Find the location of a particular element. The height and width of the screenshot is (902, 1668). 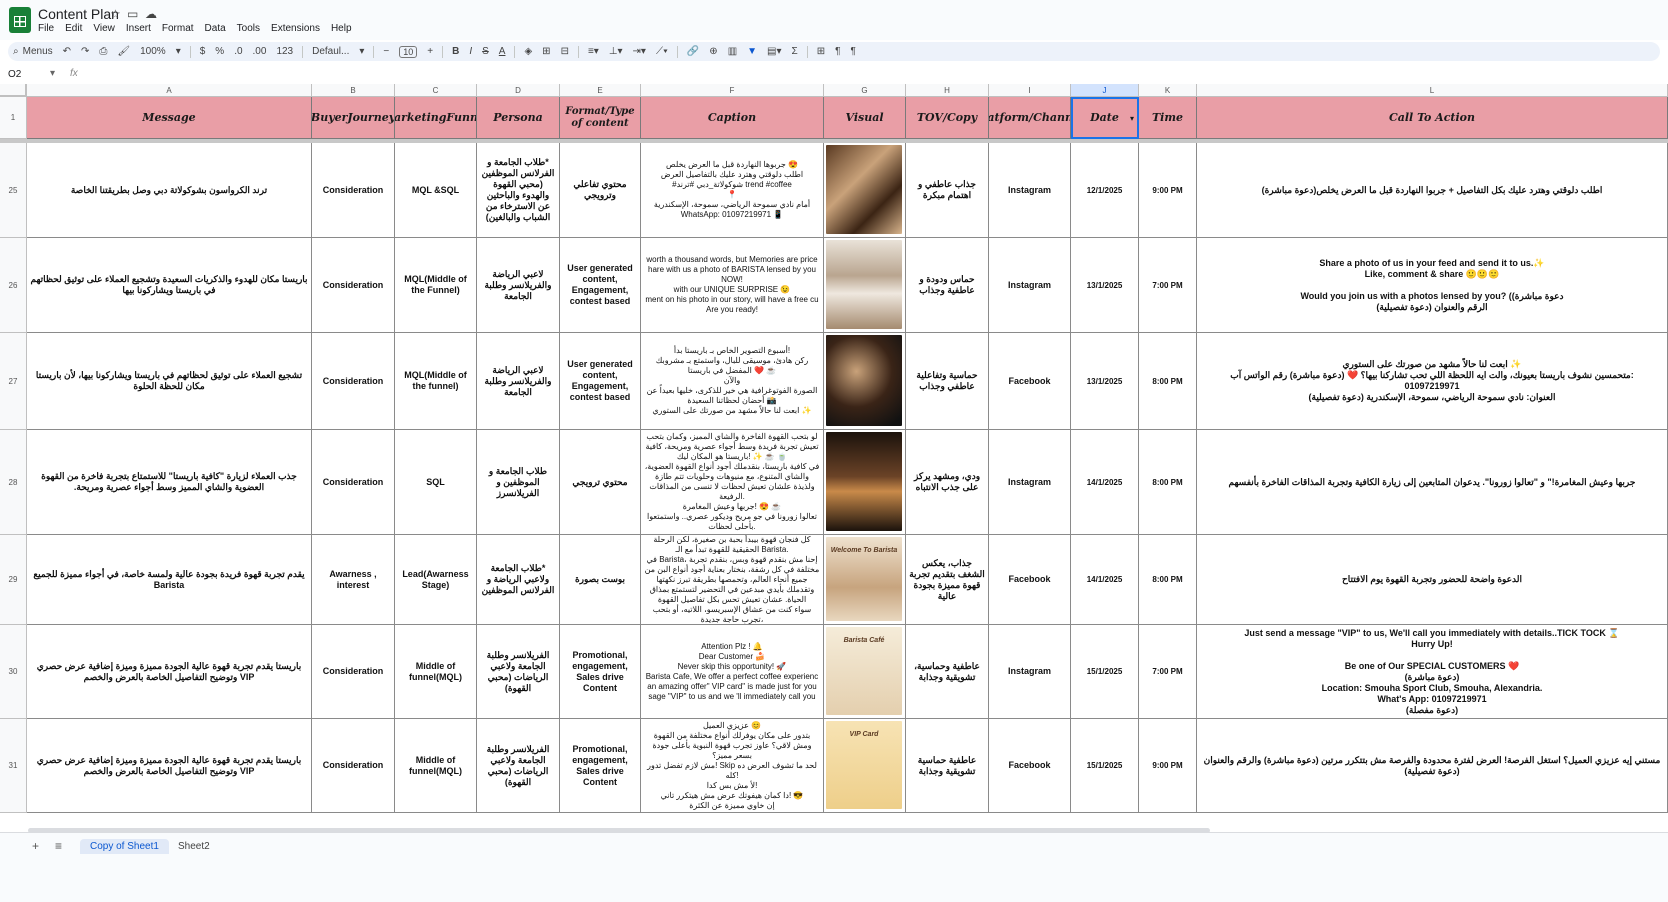

sheet-tab-copy-of-sheet1: Copy of Sheet1 is located at coordinates (124, 846).